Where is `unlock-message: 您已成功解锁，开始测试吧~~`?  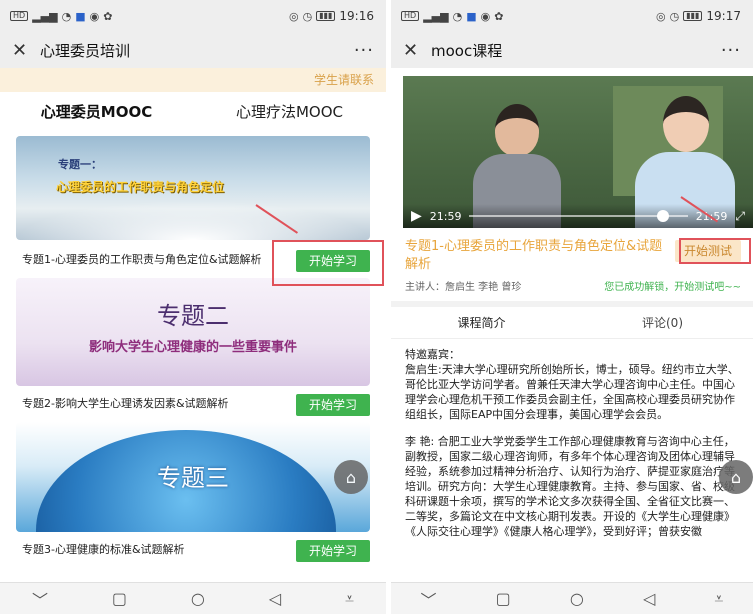 unlock-message: 您已成功解锁，开始测试吧~~ is located at coordinates (672, 287).